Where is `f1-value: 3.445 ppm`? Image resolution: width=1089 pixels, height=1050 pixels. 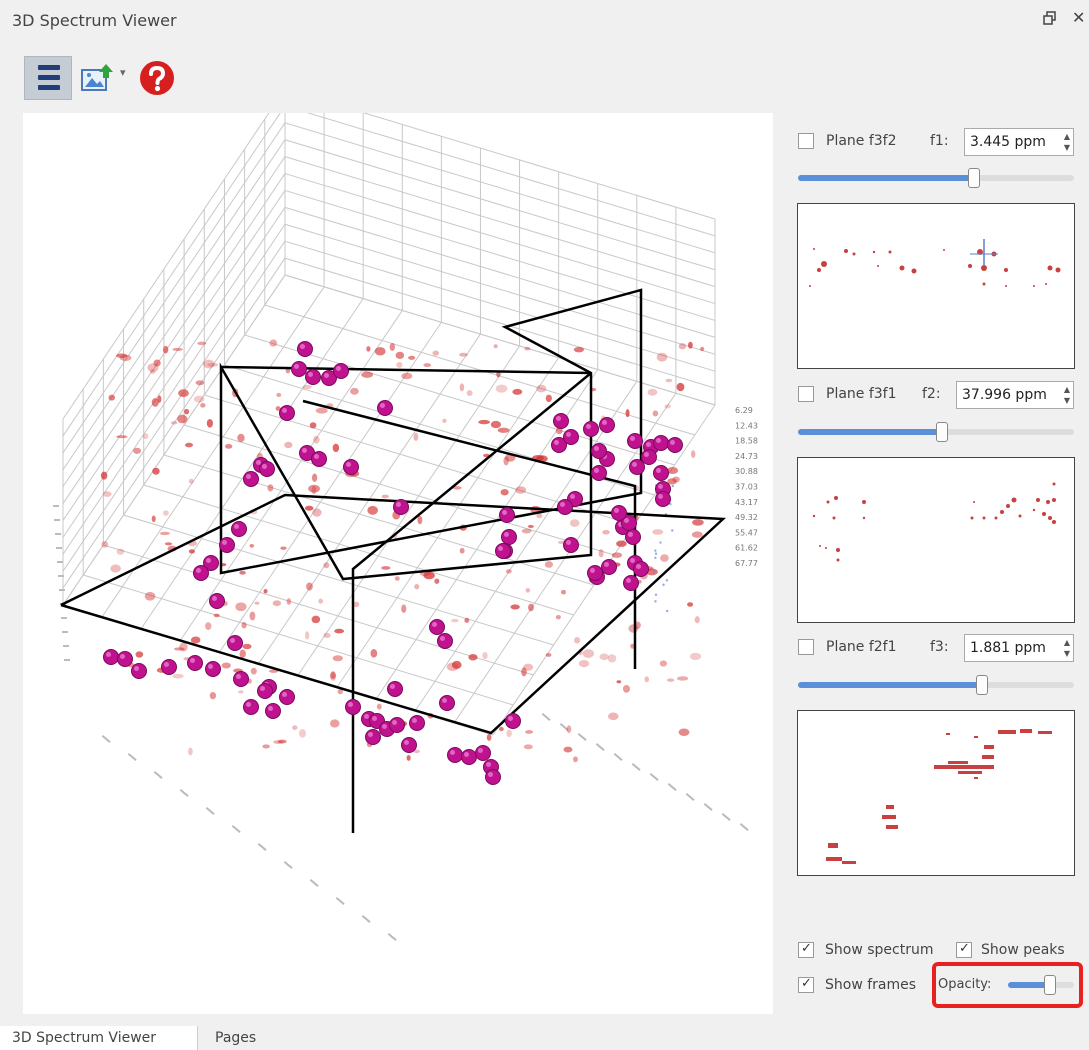 f1-value: 3.445 ppm is located at coordinates (1008, 142).